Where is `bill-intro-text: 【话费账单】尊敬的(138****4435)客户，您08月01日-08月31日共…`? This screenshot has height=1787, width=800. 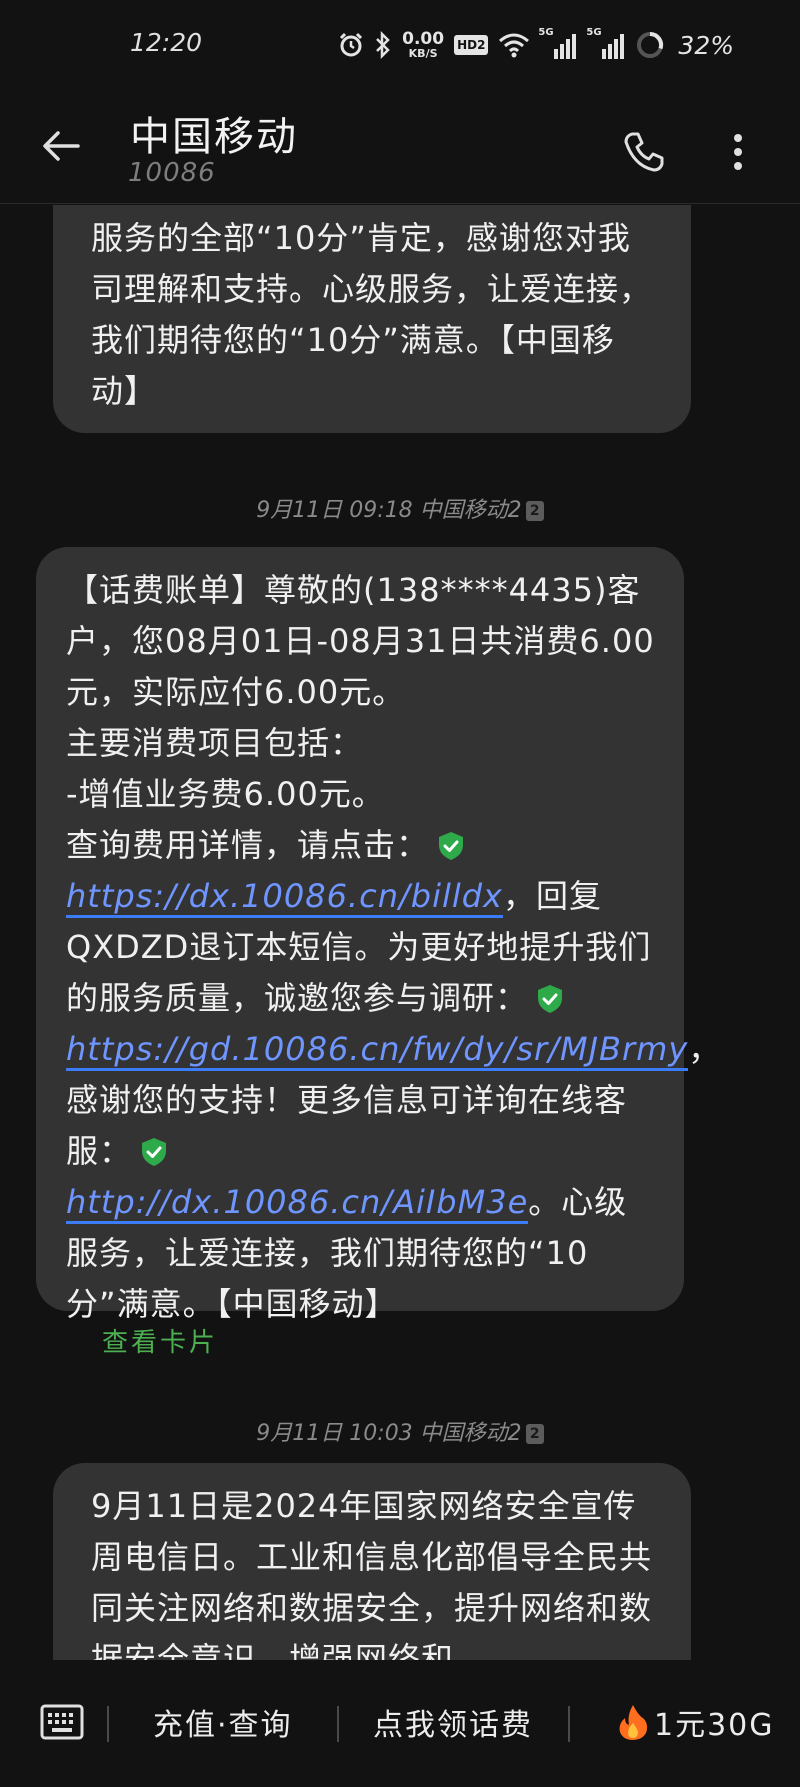
bill-intro-text: 【话费账单】尊敬的(138****4435)客户，您08月01日-08月31日共… is located at coordinates (360, 641).